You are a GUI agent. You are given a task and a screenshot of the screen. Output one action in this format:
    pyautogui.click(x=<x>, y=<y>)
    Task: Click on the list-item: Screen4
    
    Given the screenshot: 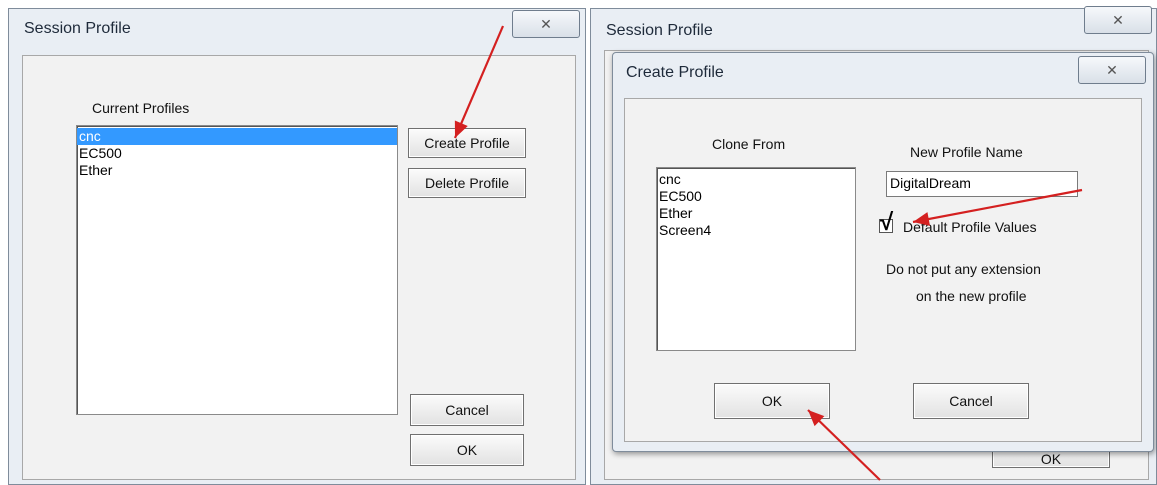 What is the action you would take?
    pyautogui.click(x=756, y=230)
    